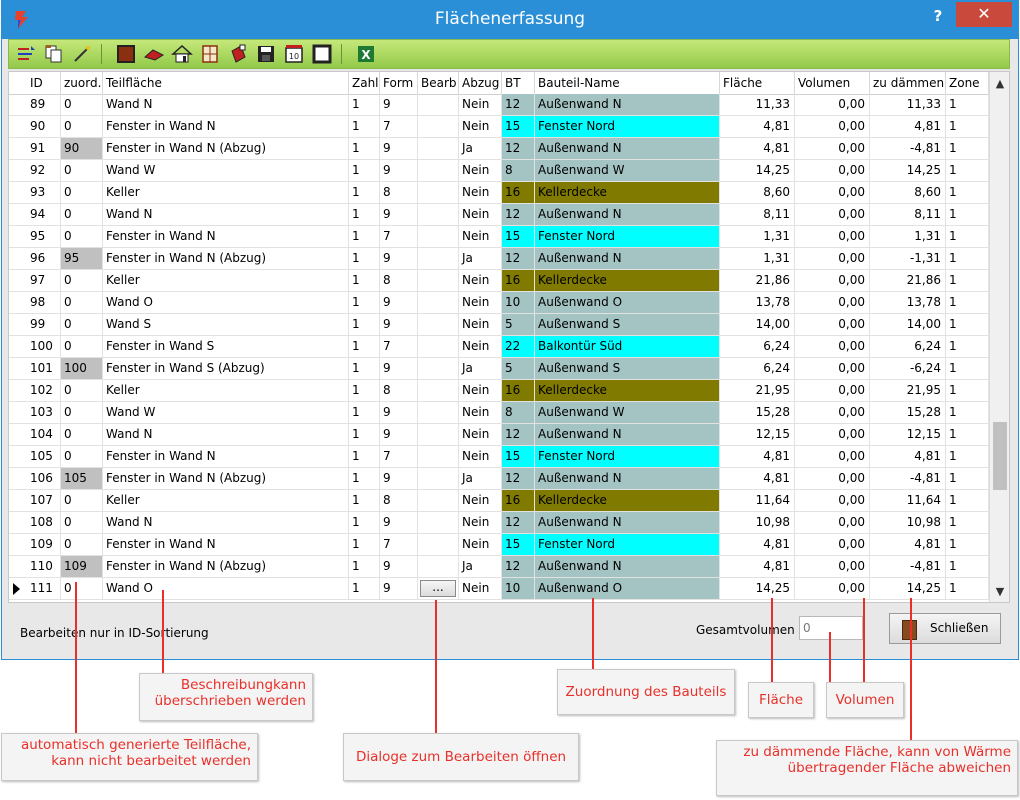 Image resolution: width=1020 pixels, height=800 pixels. I want to click on cell-name: Außenwand S, so click(627, 368).